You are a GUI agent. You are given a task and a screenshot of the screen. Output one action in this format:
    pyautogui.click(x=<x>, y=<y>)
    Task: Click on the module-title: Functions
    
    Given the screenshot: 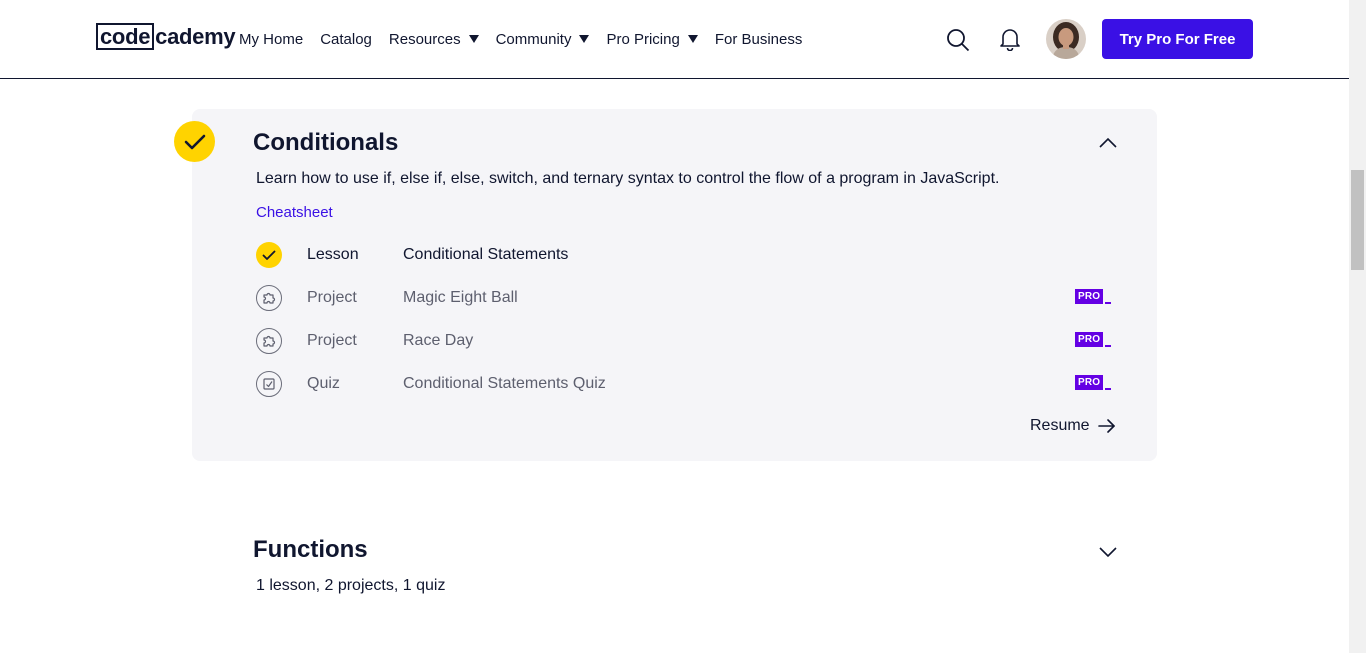 What is the action you would take?
    pyautogui.click(x=310, y=549)
    